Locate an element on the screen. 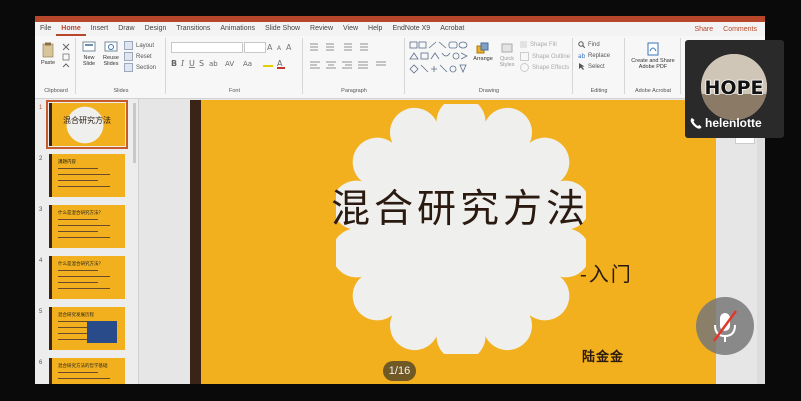 The height and width of the screenshot is (401, 801). shape-effects-button: Shape Effects is located at coordinates (544, 67).